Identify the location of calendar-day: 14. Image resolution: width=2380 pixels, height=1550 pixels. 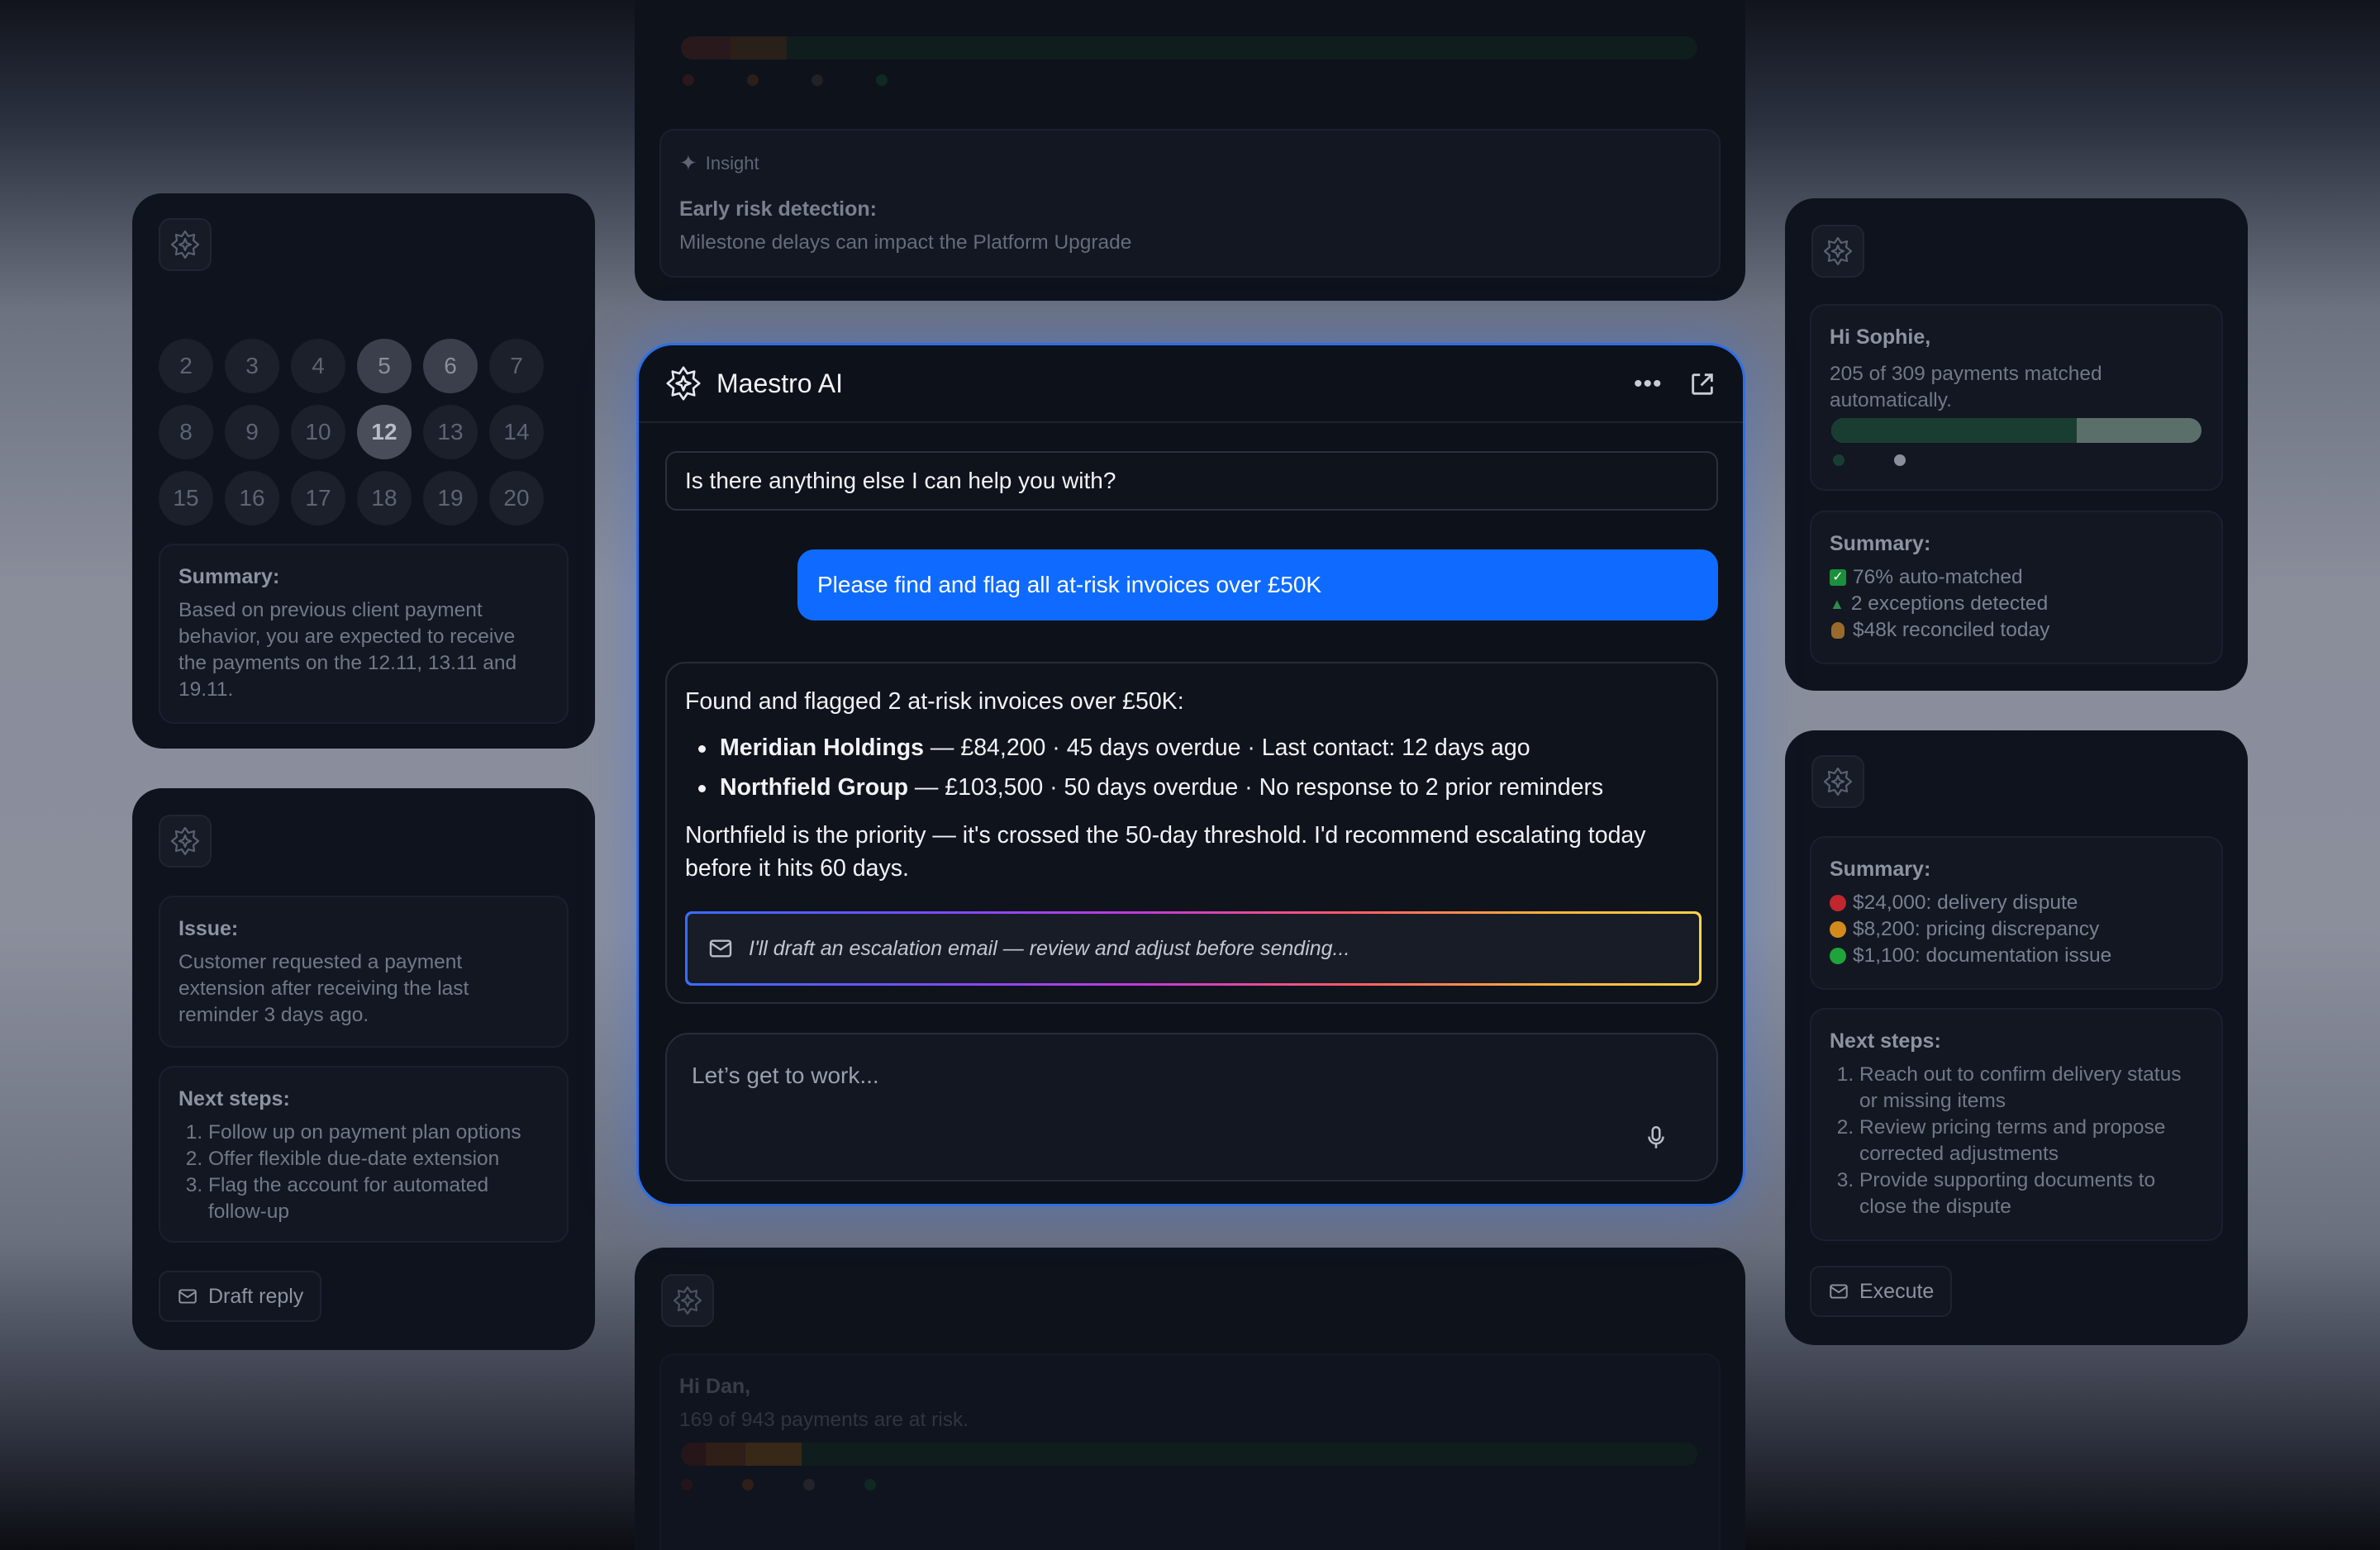
(516, 432).